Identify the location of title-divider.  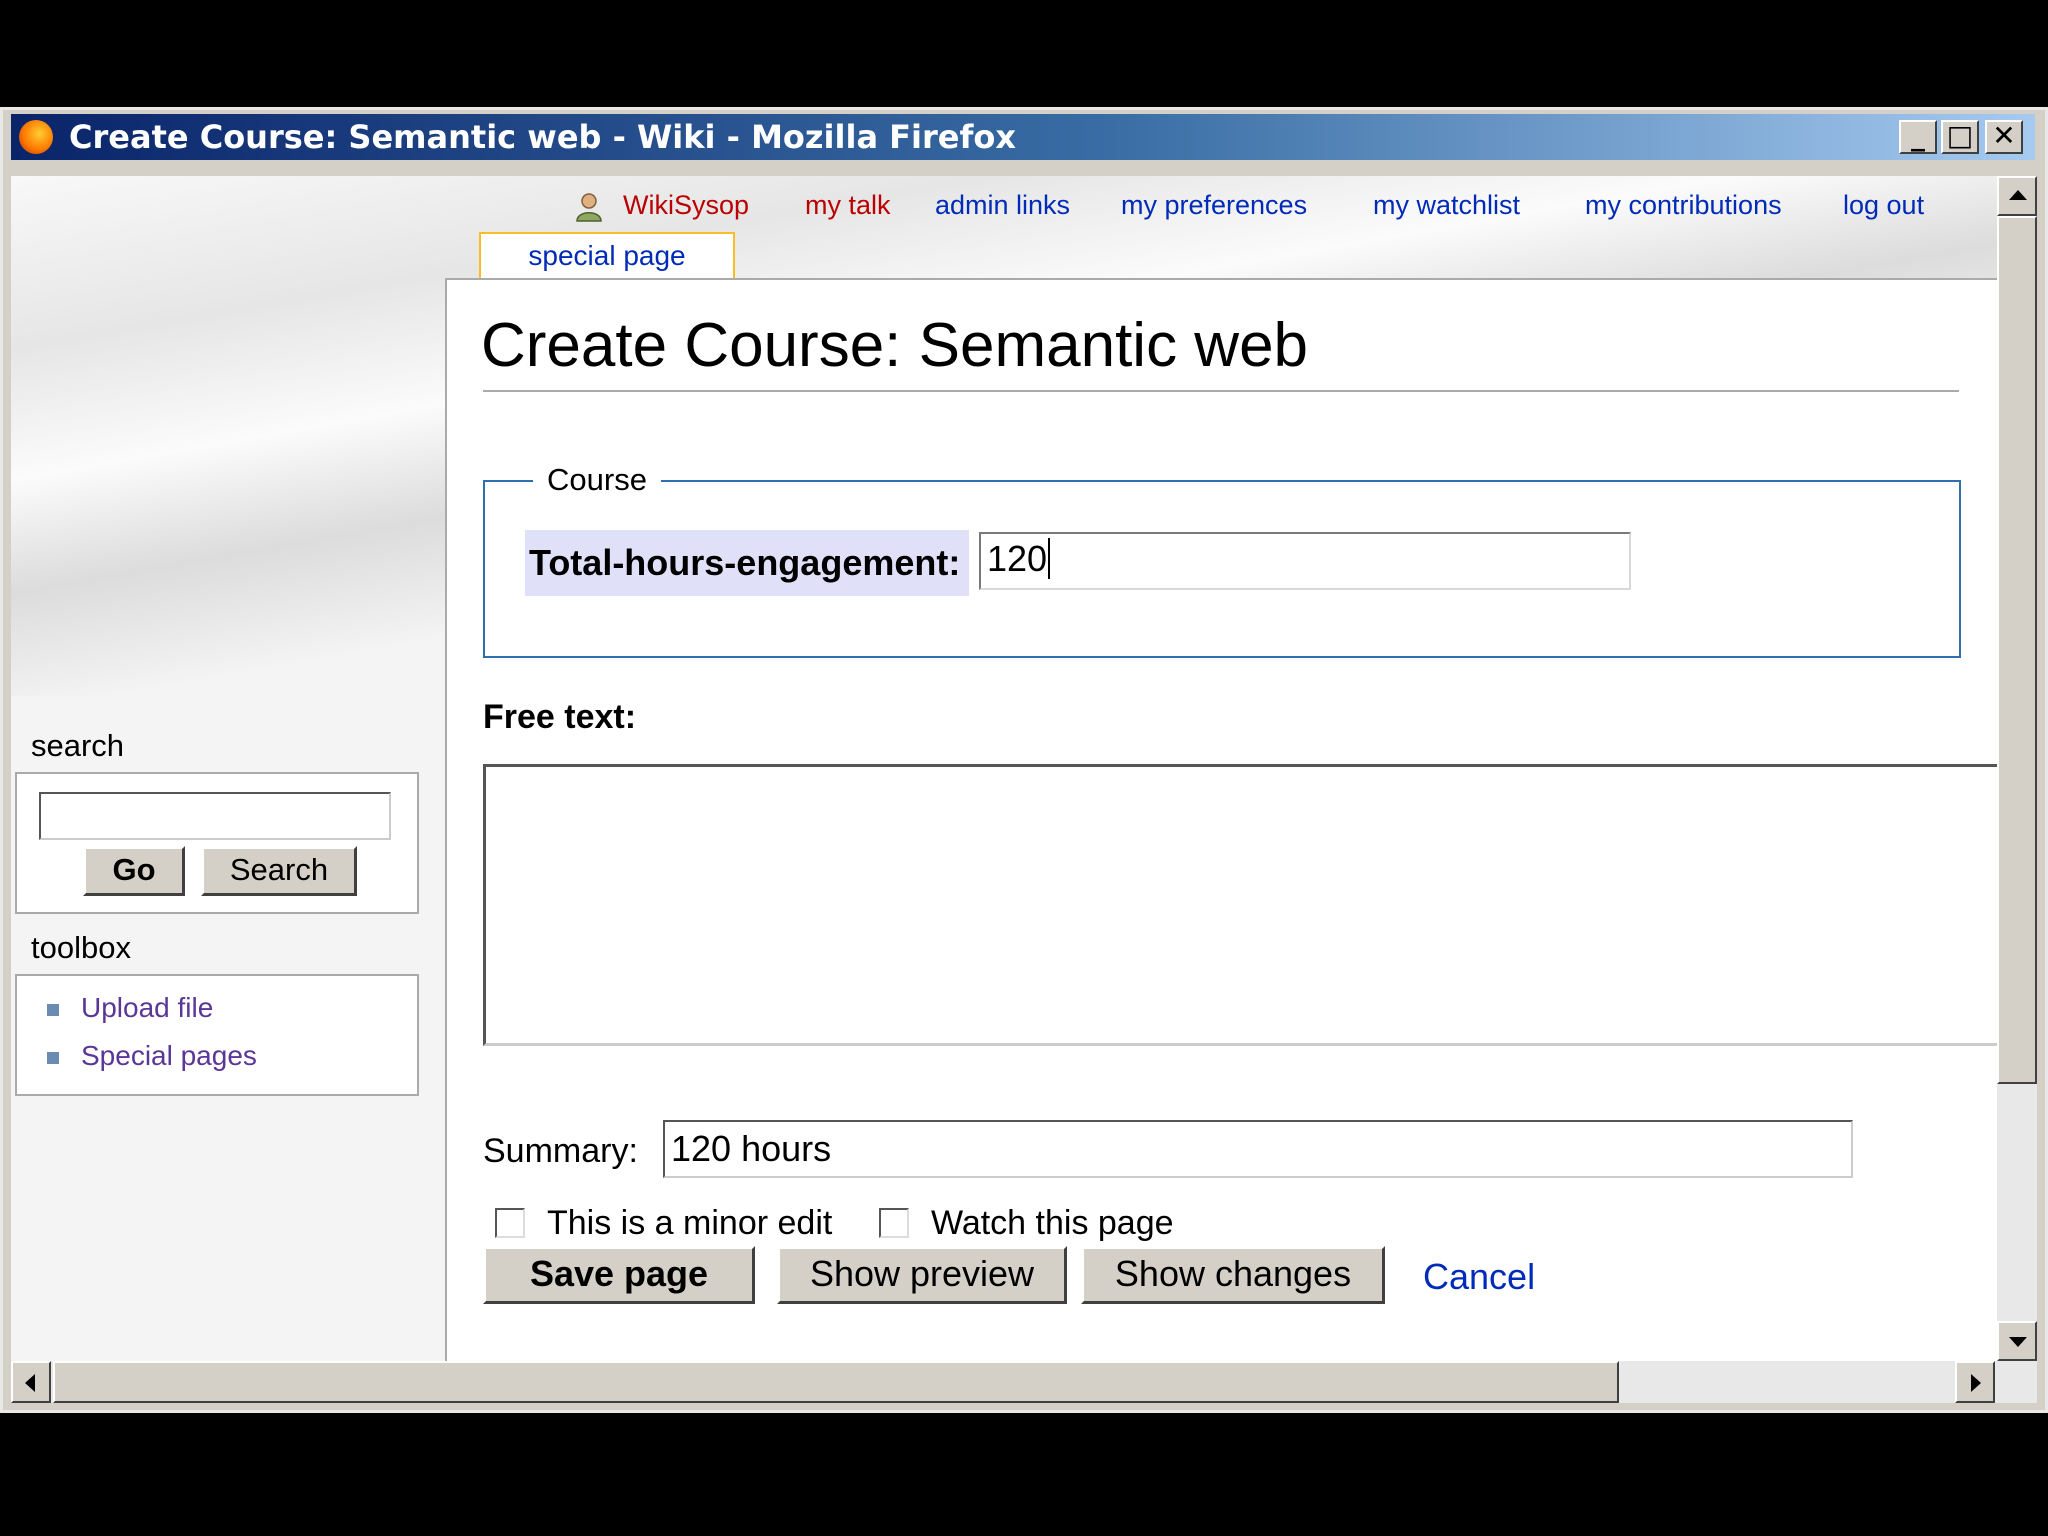
(1221, 391).